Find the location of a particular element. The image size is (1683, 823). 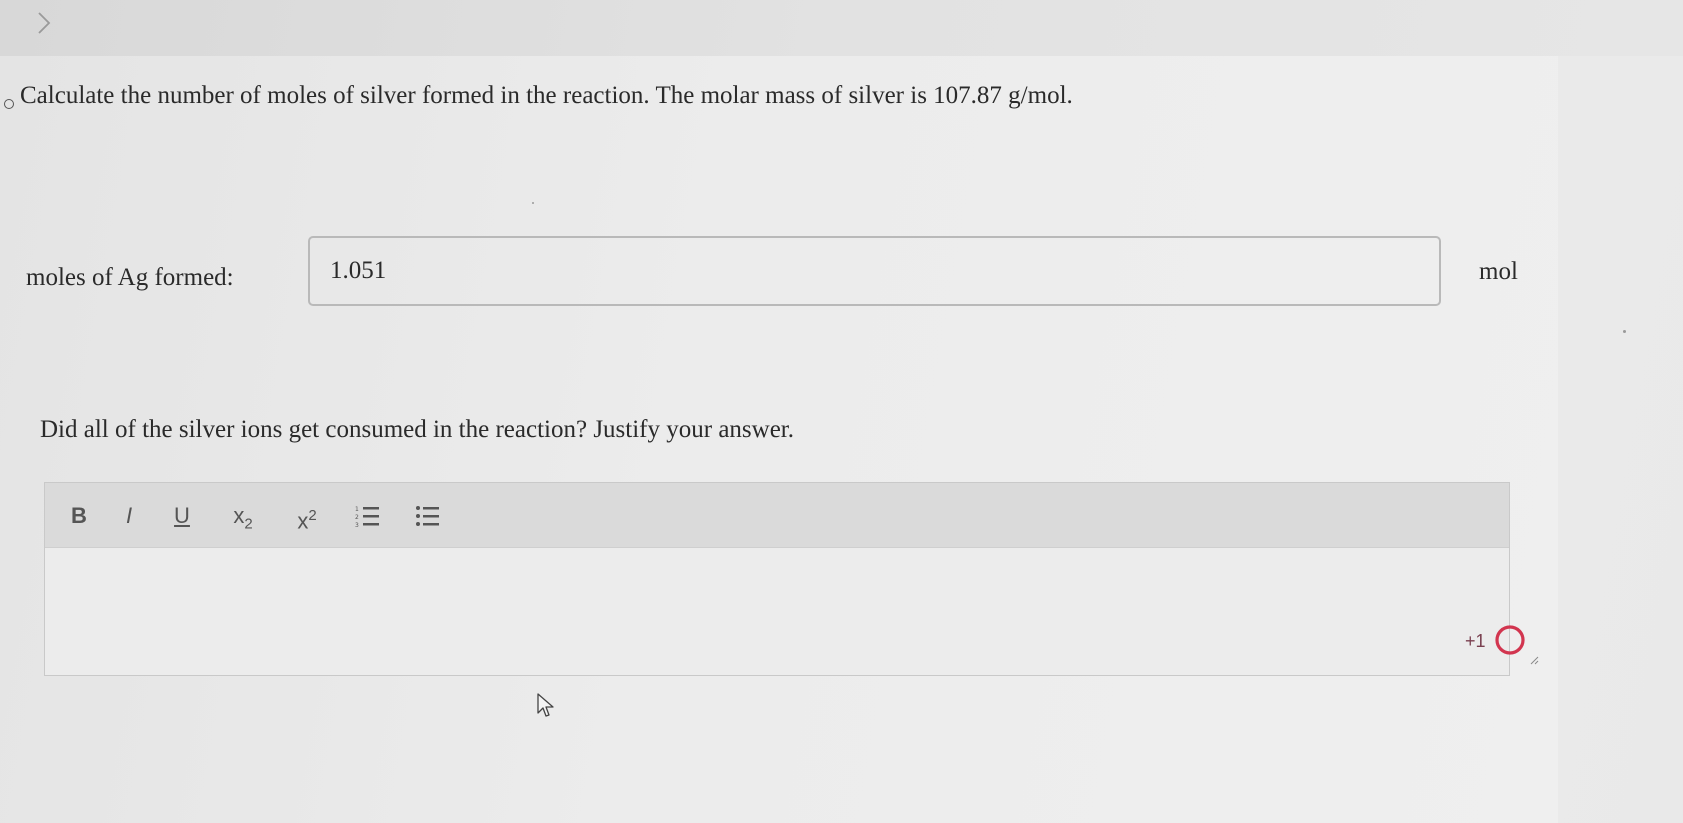

superscript-button: x2 is located at coordinates (307, 517).